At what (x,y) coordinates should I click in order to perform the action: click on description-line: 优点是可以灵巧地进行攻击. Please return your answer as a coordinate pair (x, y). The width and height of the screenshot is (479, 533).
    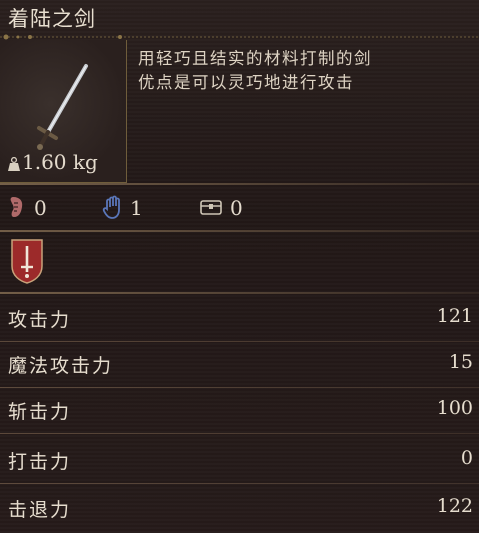
    Looking at the image, I should click on (246, 82).